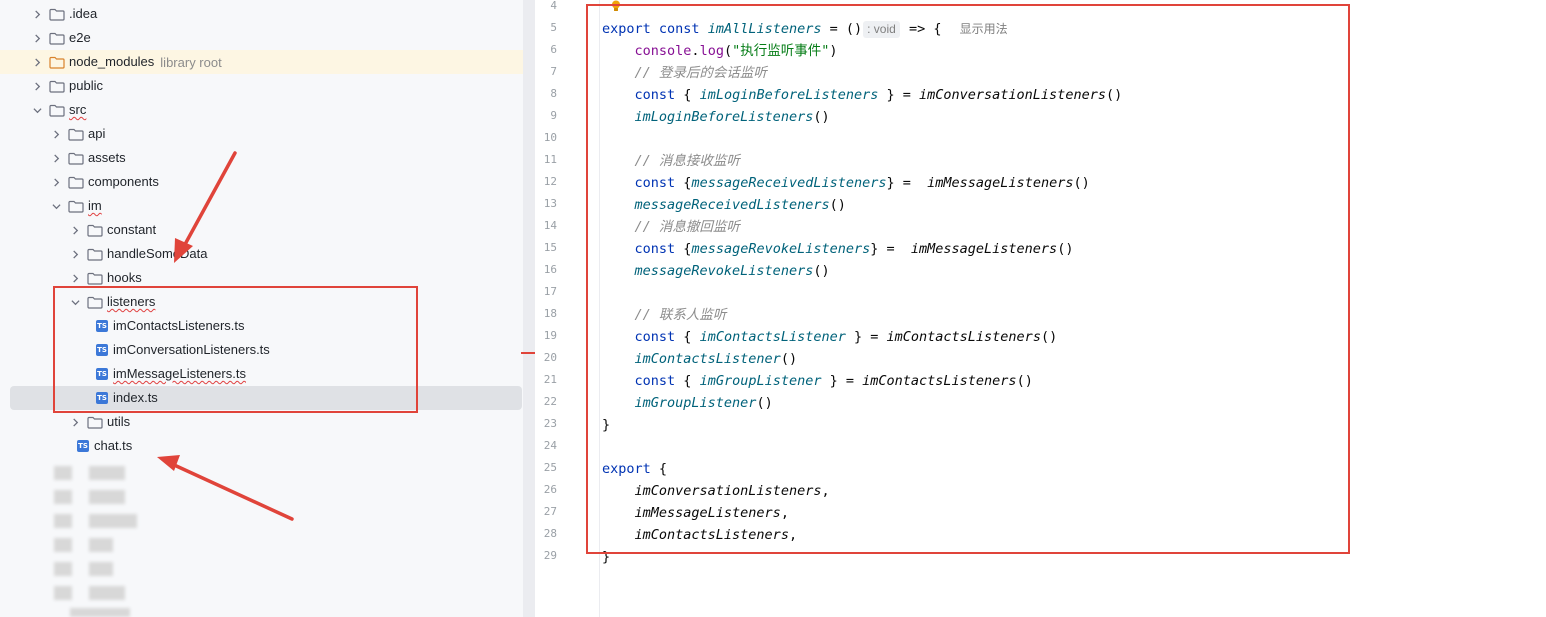 The width and height of the screenshot is (1546, 617). What do you see at coordinates (550, 137) in the screenshot?
I see `line-number: 10` at bounding box center [550, 137].